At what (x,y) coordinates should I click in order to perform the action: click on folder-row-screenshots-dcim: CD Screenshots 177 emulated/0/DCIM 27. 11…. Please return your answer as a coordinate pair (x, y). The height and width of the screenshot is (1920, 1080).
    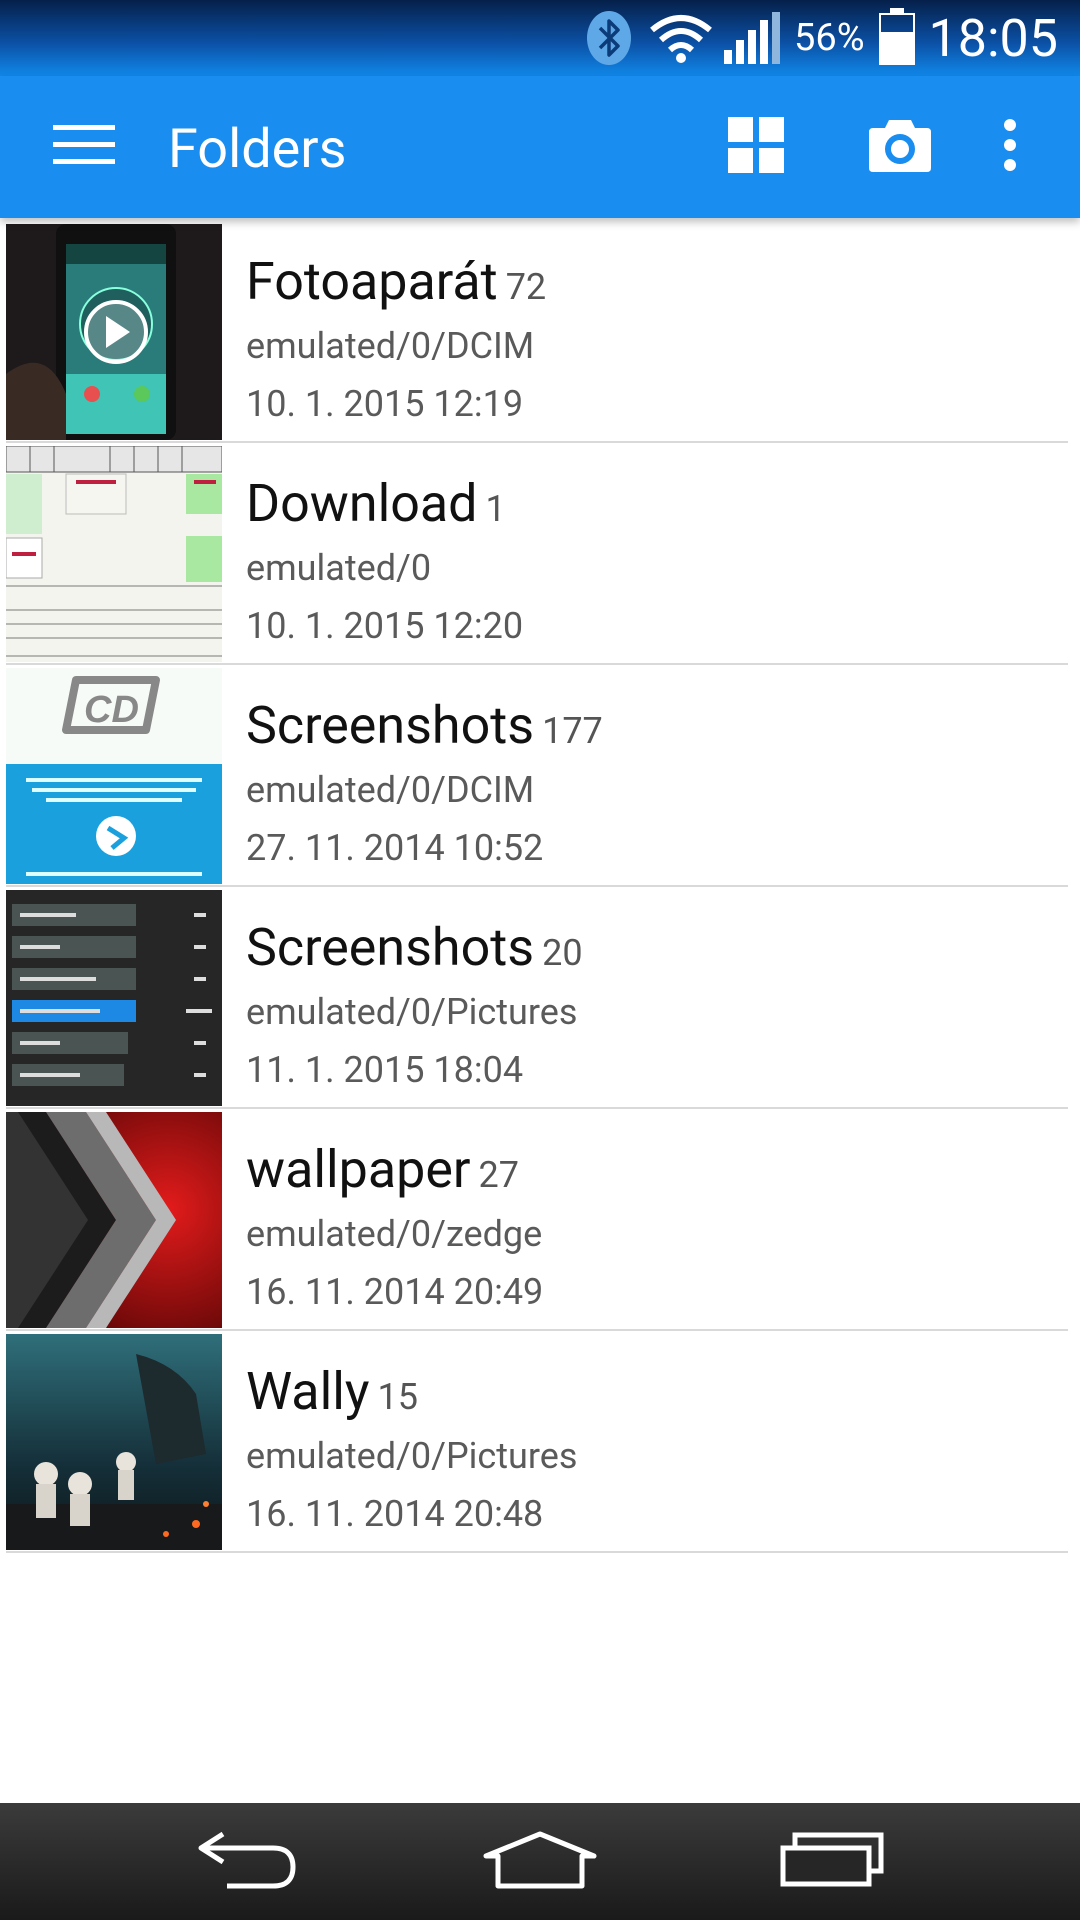
    Looking at the image, I should click on (540, 776).